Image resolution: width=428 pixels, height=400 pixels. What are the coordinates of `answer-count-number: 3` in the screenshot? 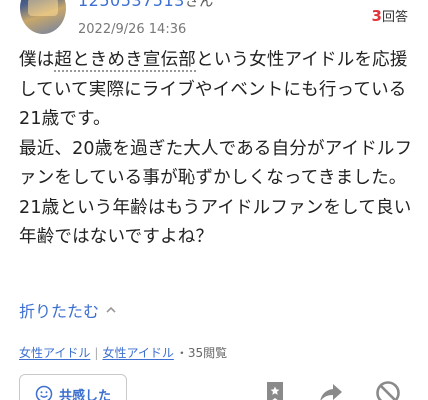 It's located at (376, 16).